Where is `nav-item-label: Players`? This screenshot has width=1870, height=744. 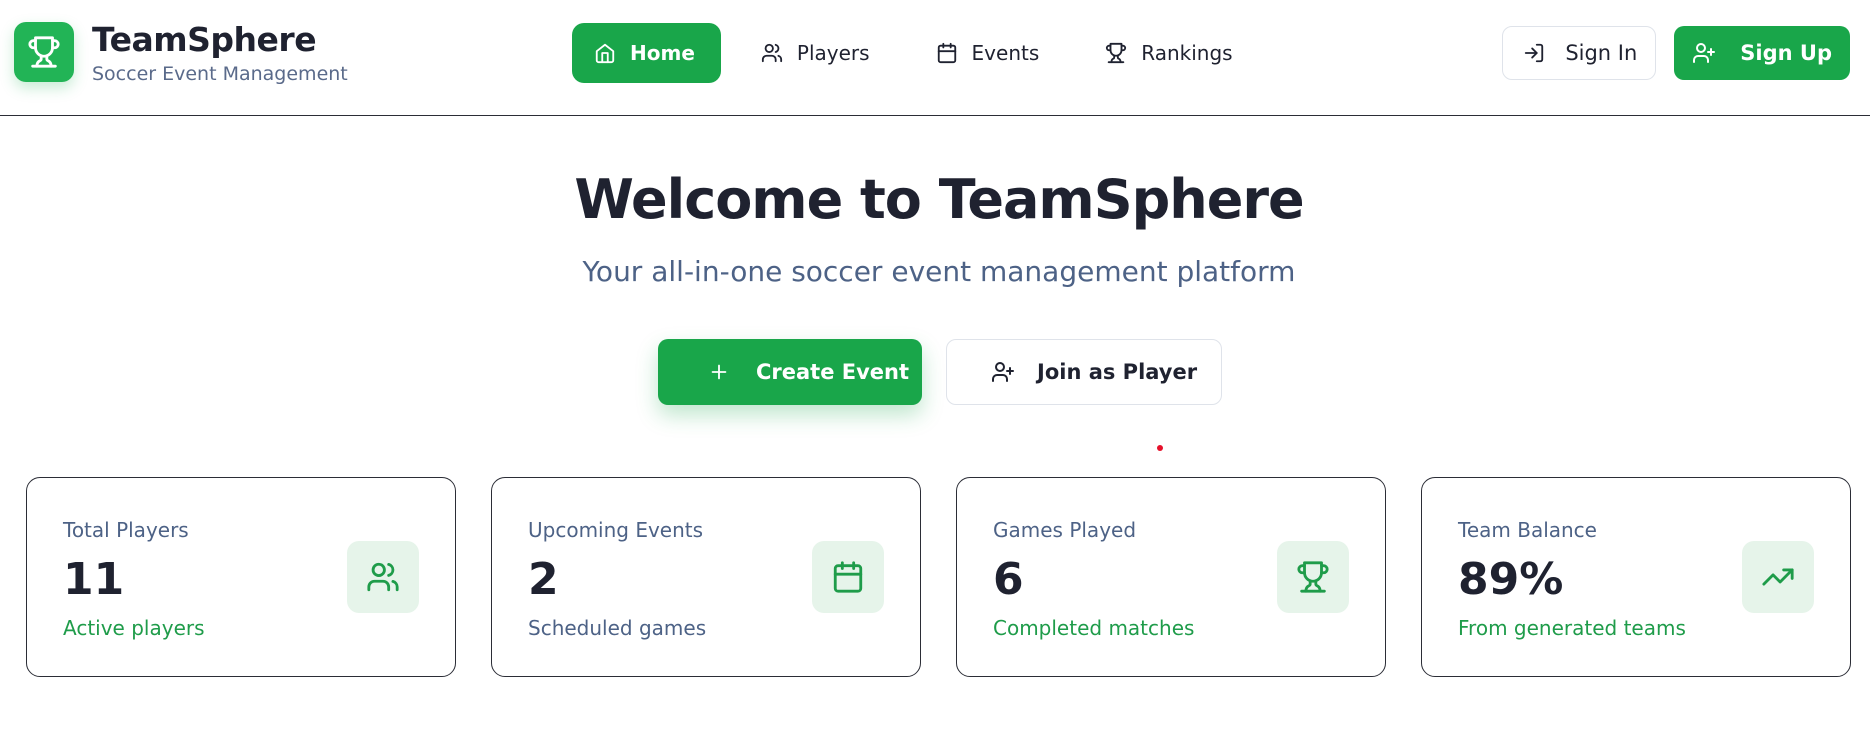 nav-item-label: Players is located at coordinates (833, 53).